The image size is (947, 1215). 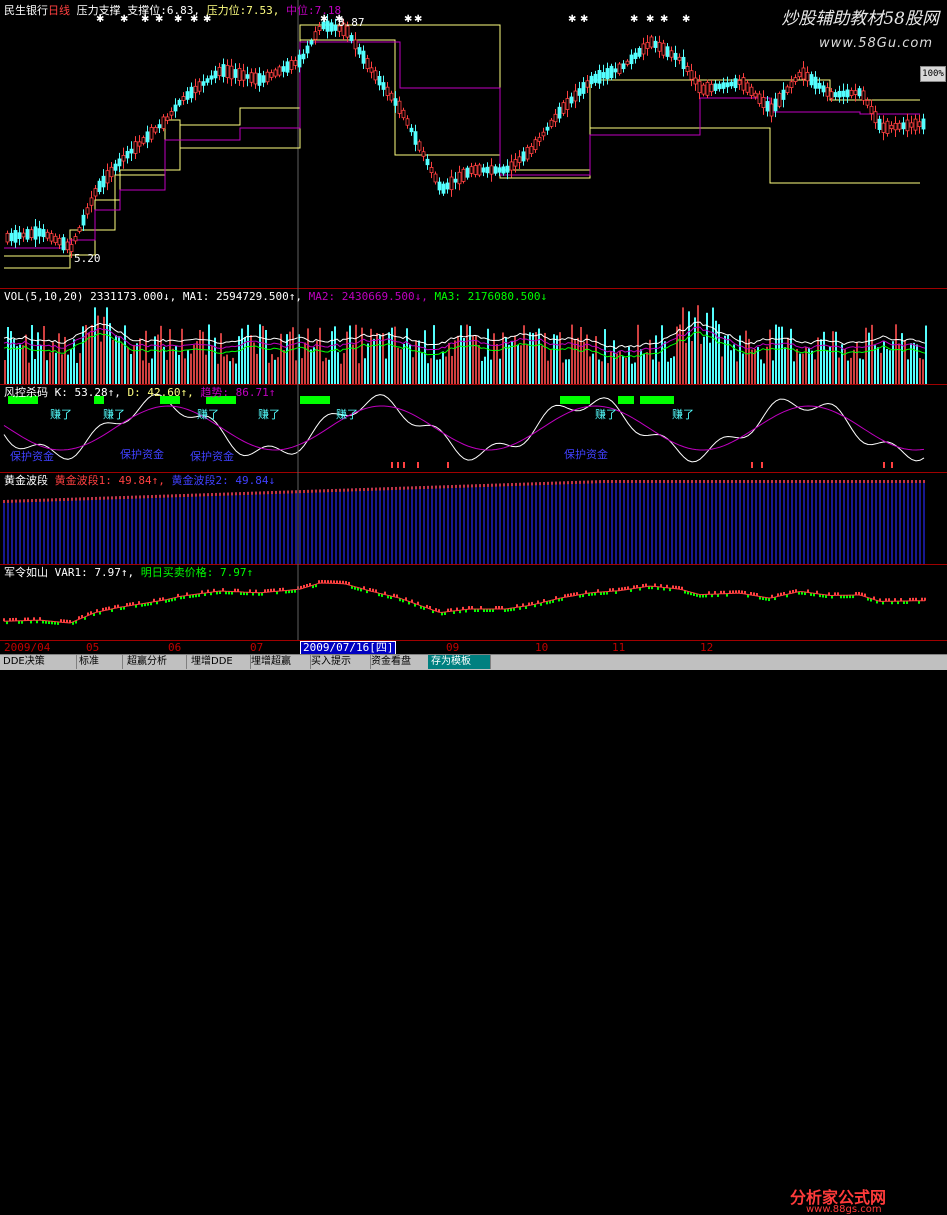 I want to click on tab-dde-decision: DDE决策, so click(x=38, y=662).